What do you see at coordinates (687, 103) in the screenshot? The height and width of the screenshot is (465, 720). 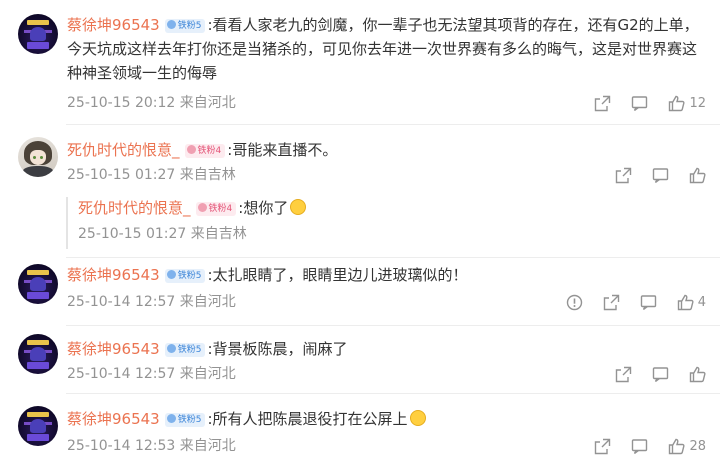 I see `like-button: 12` at bounding box center [687, 103].